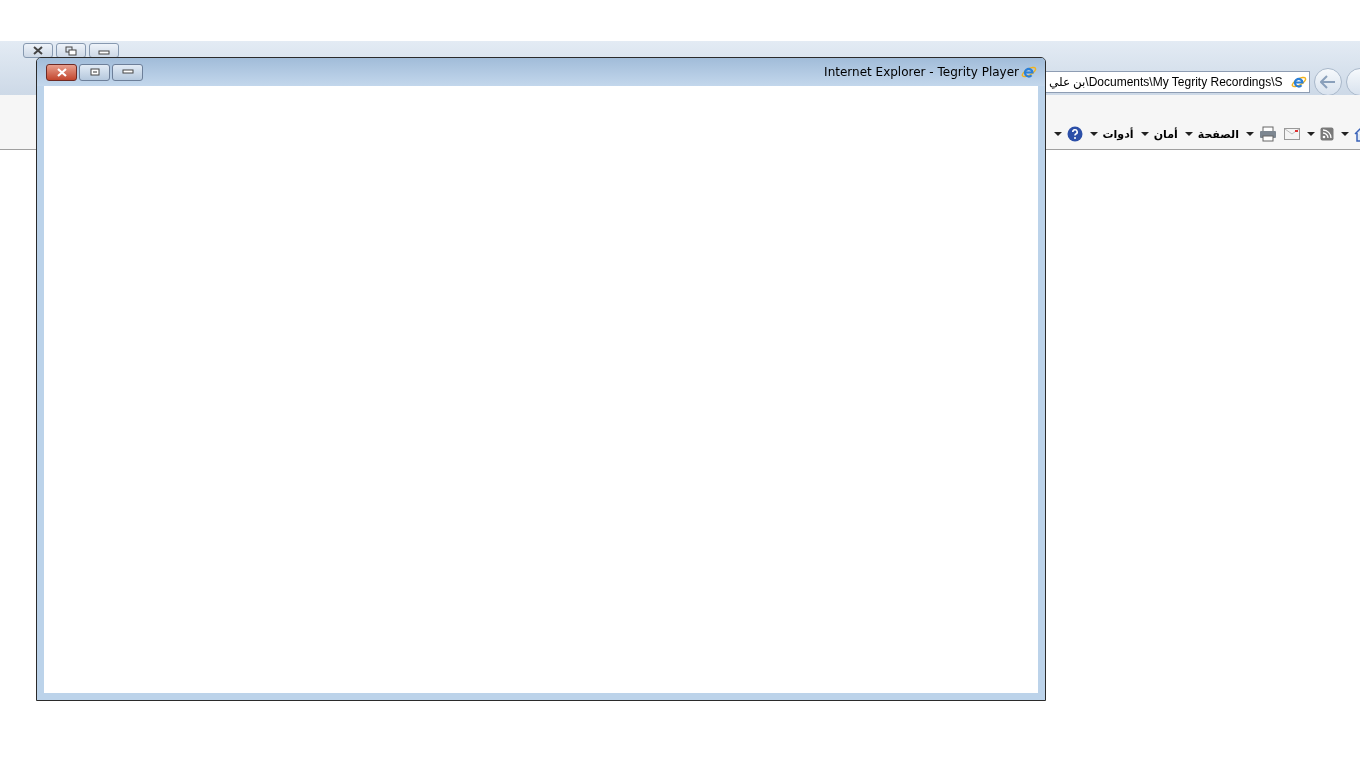  What do you see at coordinates (1211, 134) in the screenshot?
I see `menu-button: الصفحة` at bounding box center [1211, 134].